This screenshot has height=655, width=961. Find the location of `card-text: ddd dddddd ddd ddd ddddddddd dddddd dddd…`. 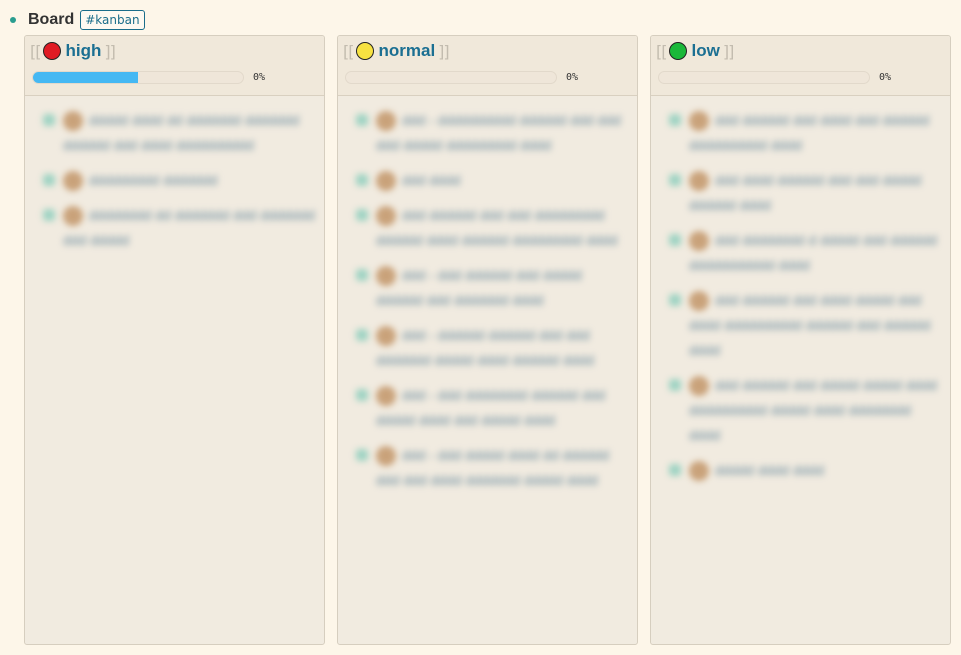

card-text: ddd dddddd ddd ddd ddddddddd dddddd dddd… is located at coordinates (502, 228).